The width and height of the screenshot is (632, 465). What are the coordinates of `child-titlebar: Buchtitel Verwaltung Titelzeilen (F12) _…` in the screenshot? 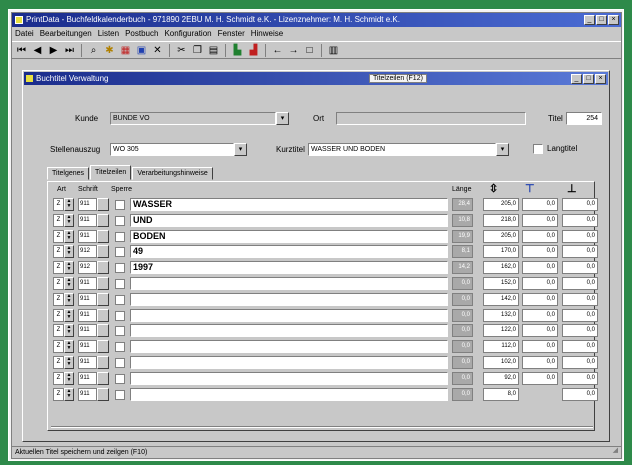 It's located at (316, 78).